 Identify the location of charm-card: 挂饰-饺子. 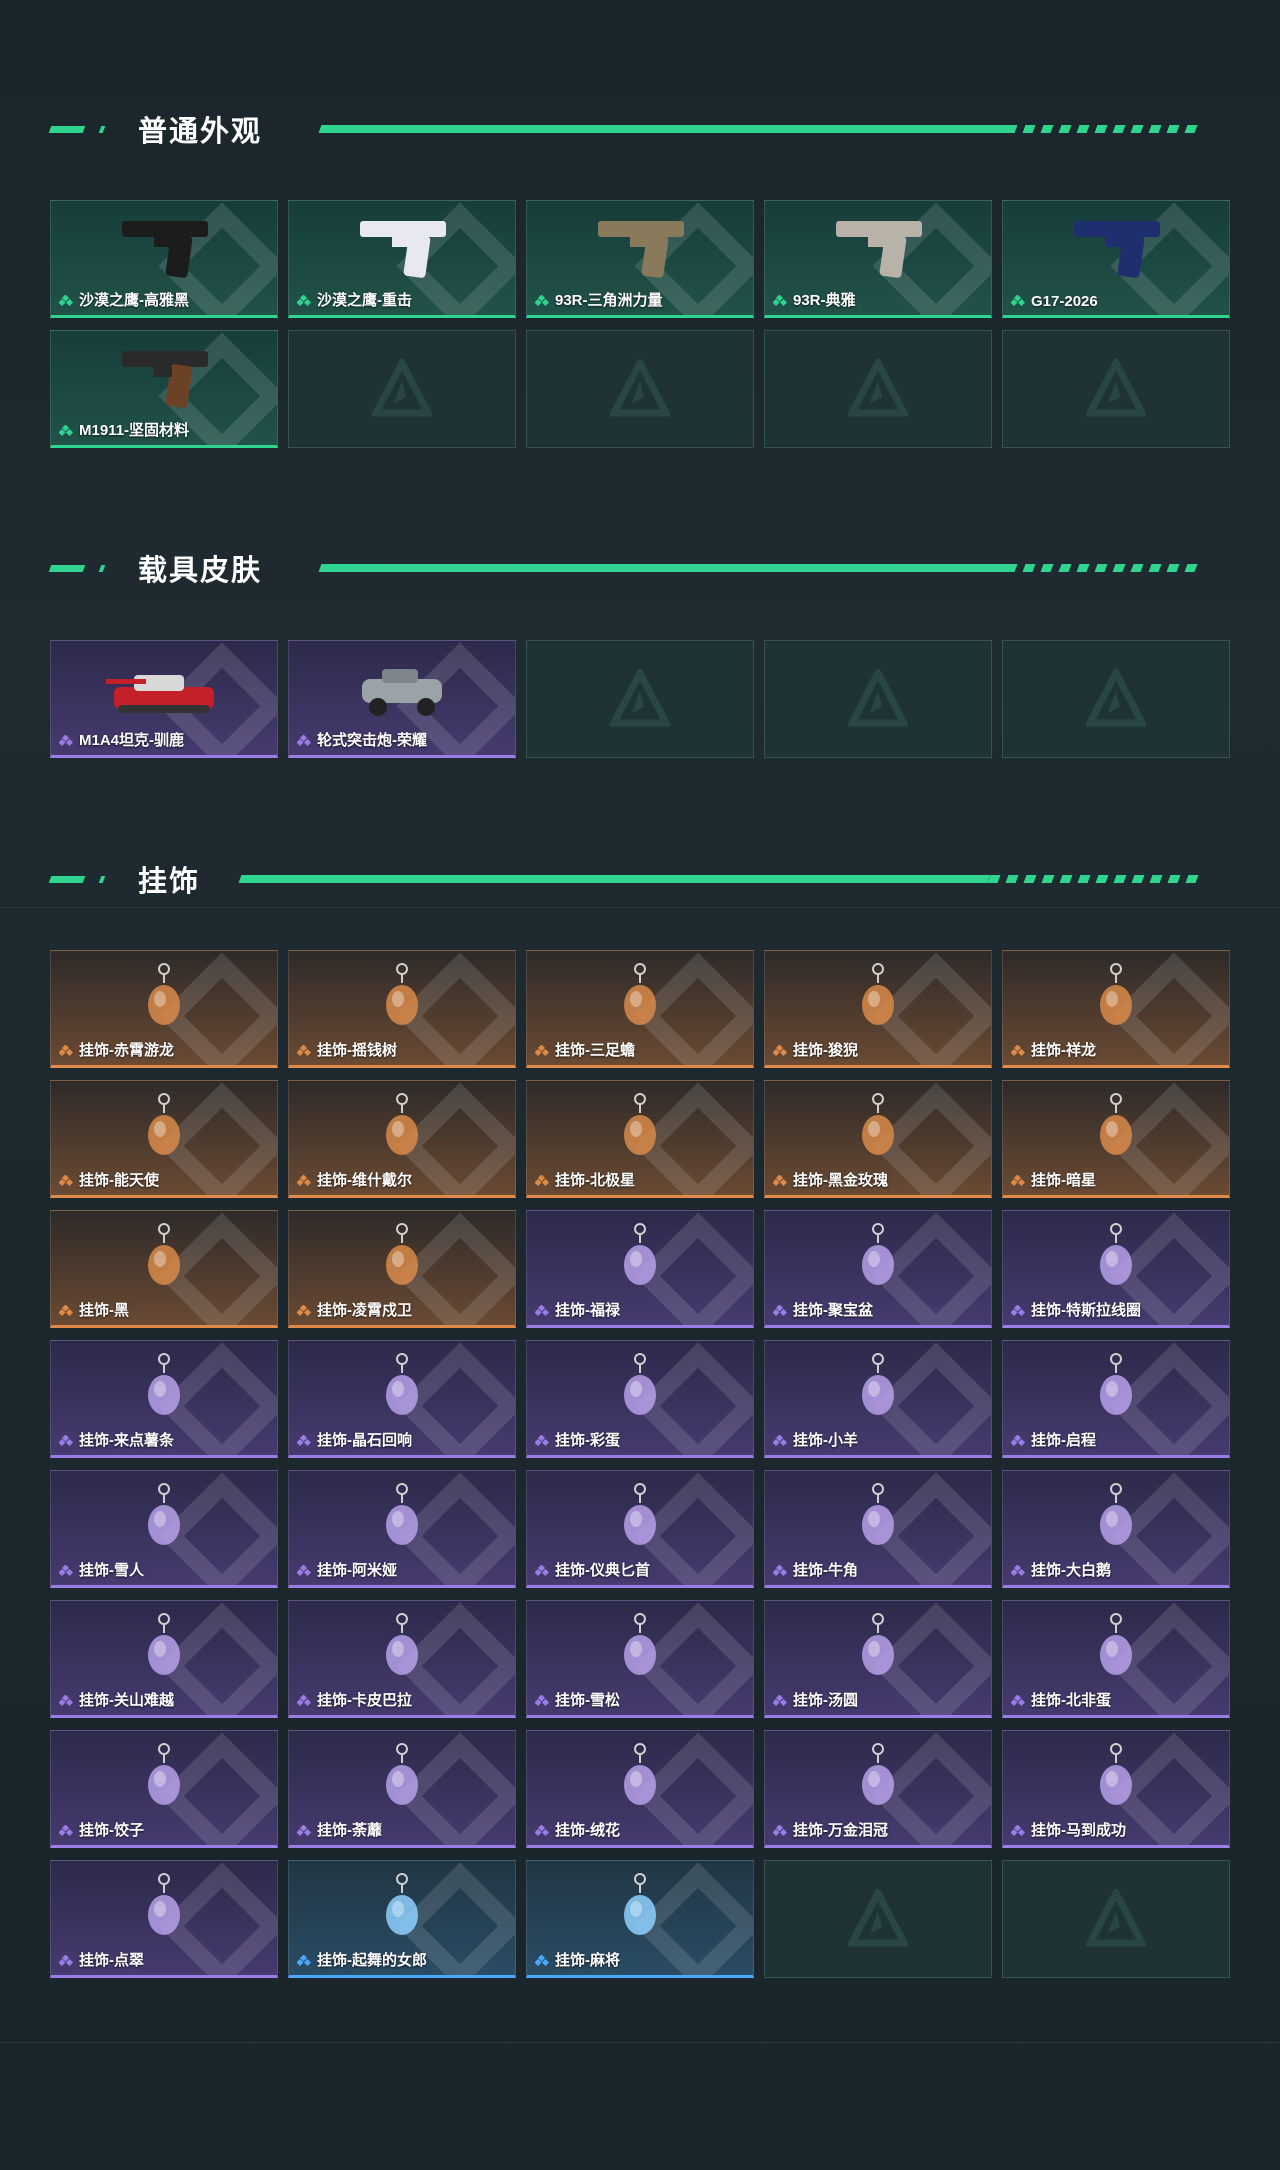
(164, 1789).